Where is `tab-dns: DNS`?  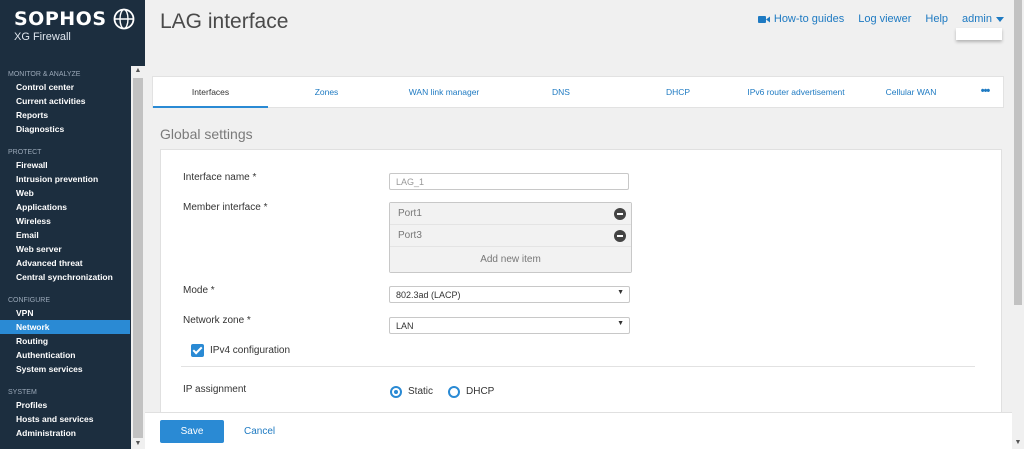
tab-dns: DNS is located at coordinates (561, 92).